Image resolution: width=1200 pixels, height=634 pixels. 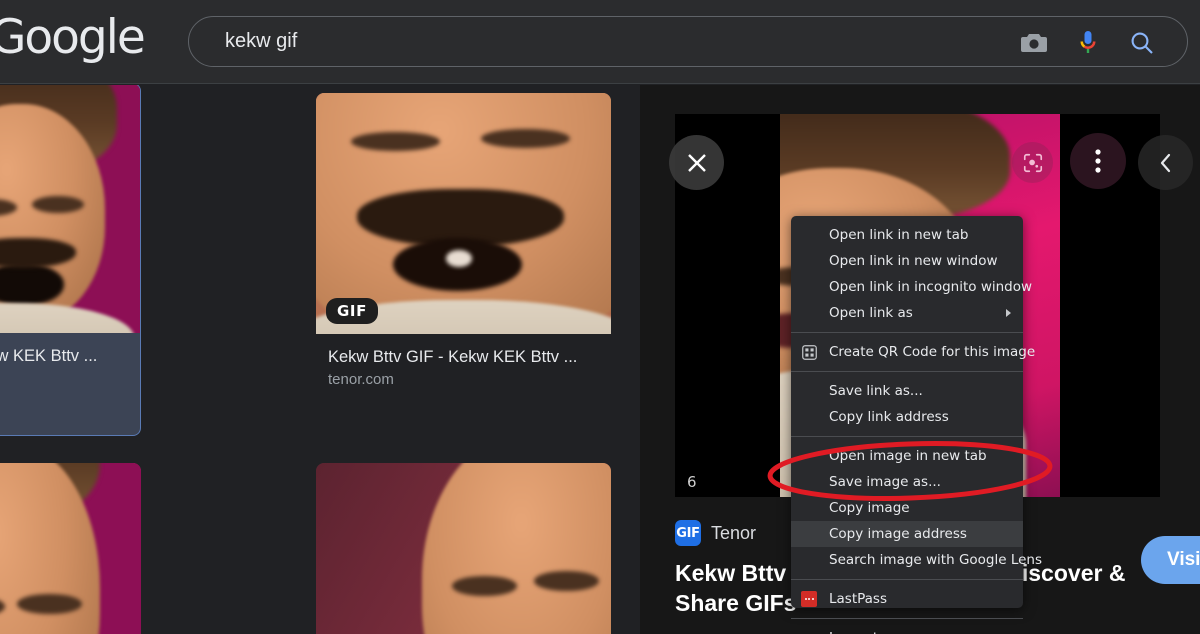 What do you see at coordinates (70, 384) in the screenshot?
I see `result-source-1: tenor.com` at bounding box center [70, 384].